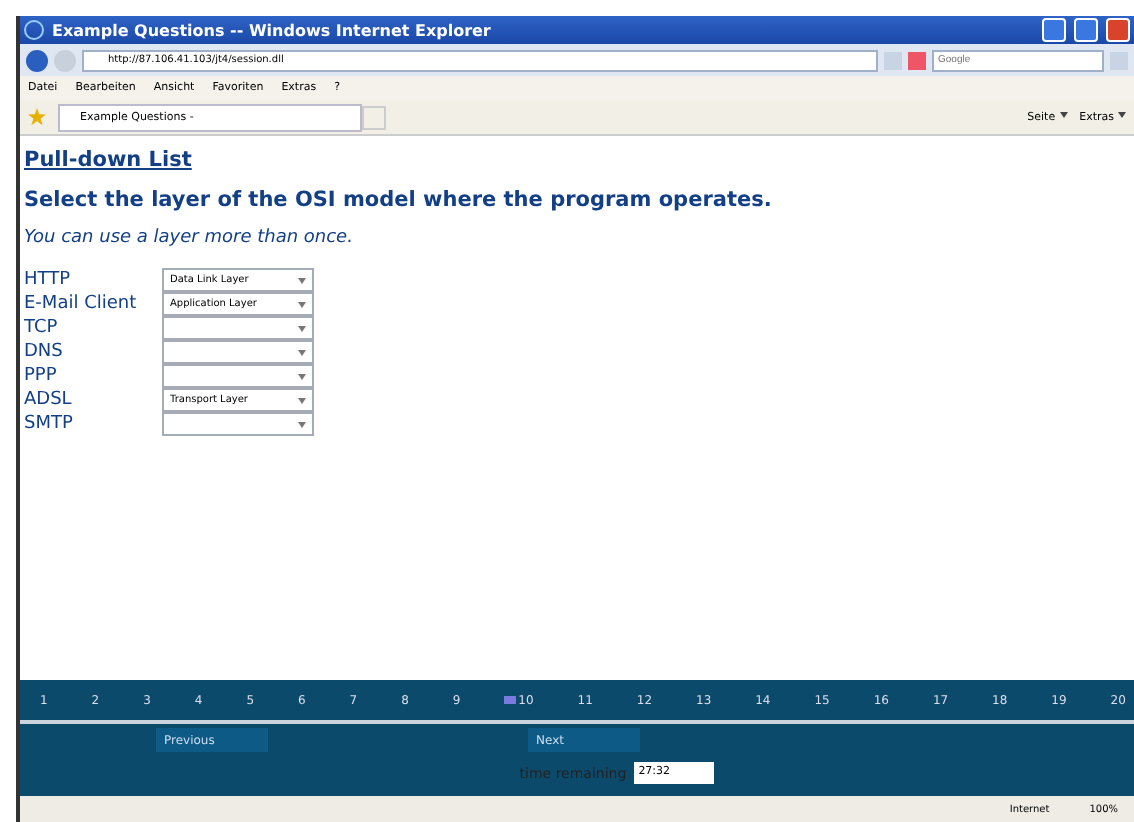  What do you see at coordinates (49, 400) in the screenshot?
I see `item-label: ADSL` at bounding box center [49, 400].